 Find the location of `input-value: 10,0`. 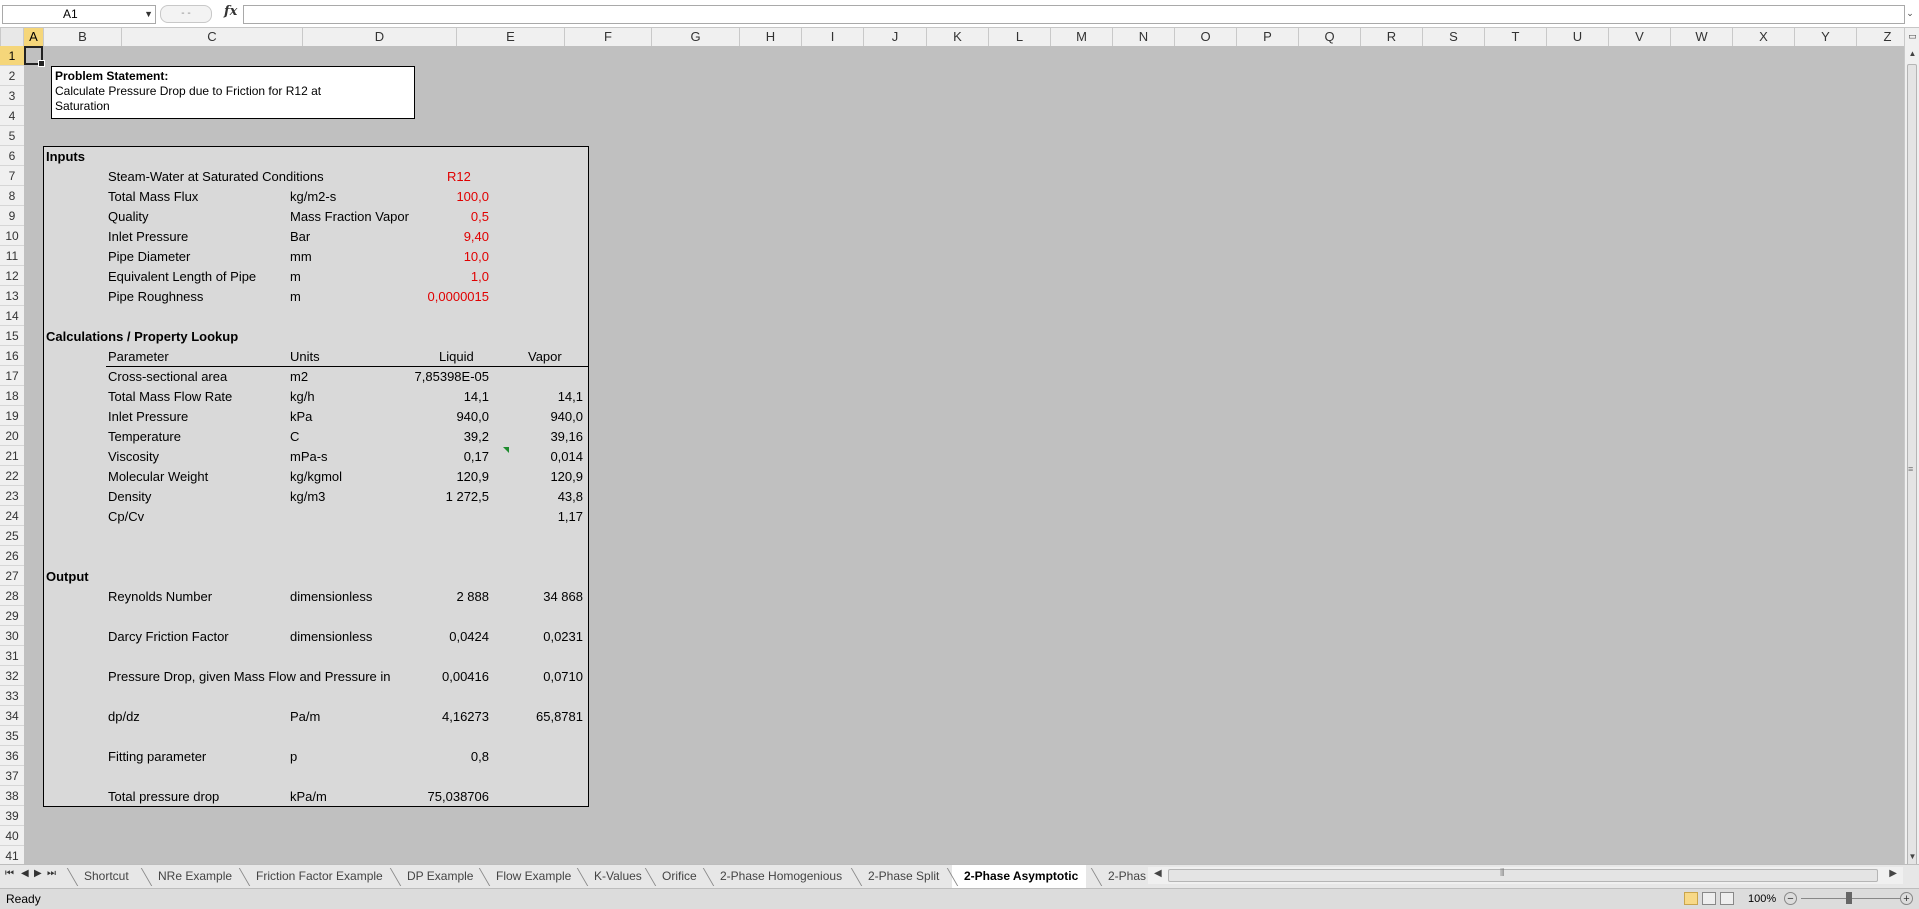

input-value: 10,0 is located at coordinates (426, 257).